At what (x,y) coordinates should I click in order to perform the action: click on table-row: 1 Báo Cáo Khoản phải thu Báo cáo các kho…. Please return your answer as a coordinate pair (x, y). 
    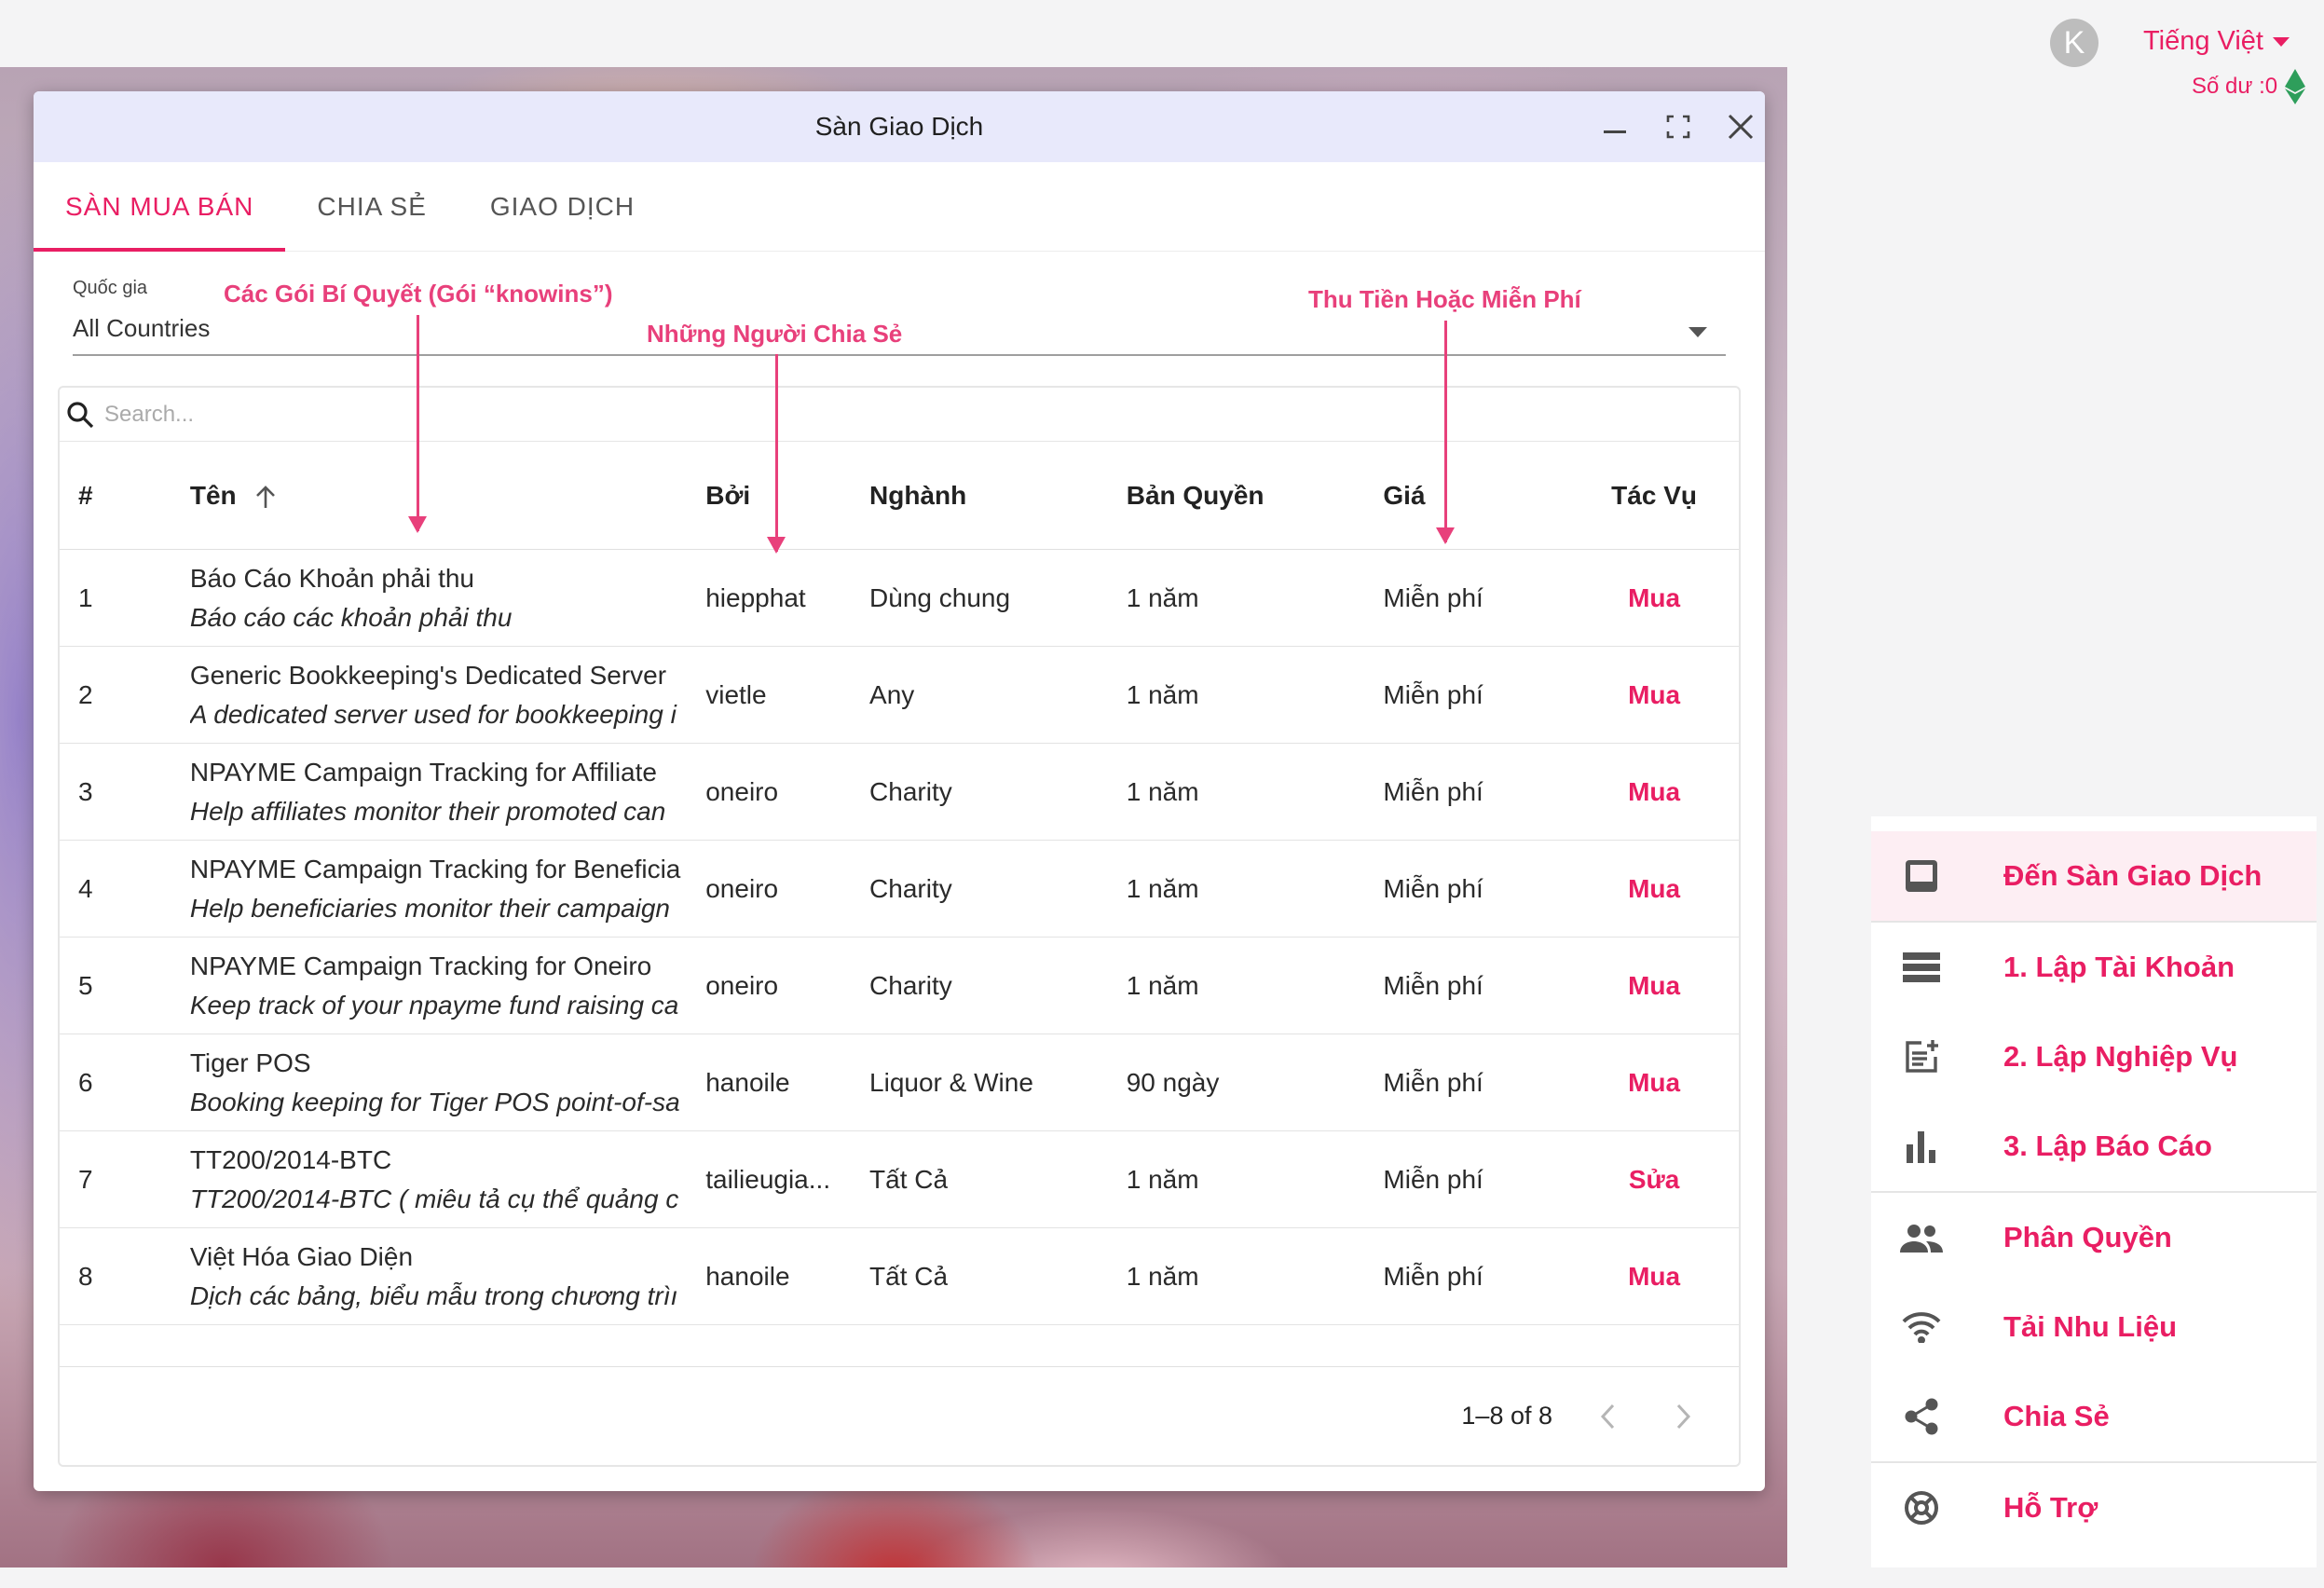
    Looking at the image, I should click on (899, 598).